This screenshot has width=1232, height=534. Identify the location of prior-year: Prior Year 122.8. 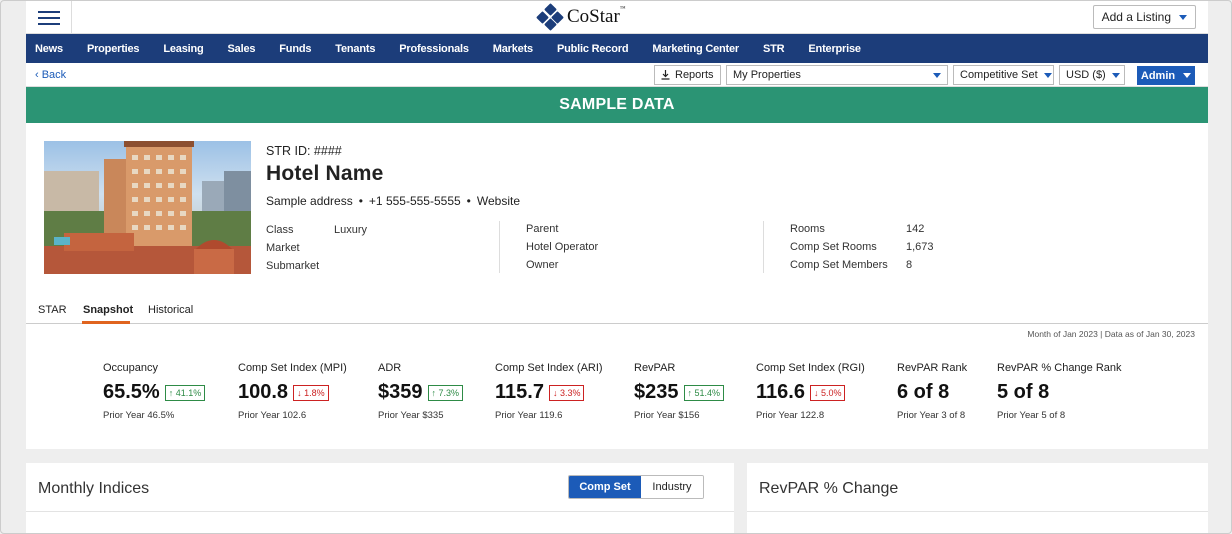
(790, 415).